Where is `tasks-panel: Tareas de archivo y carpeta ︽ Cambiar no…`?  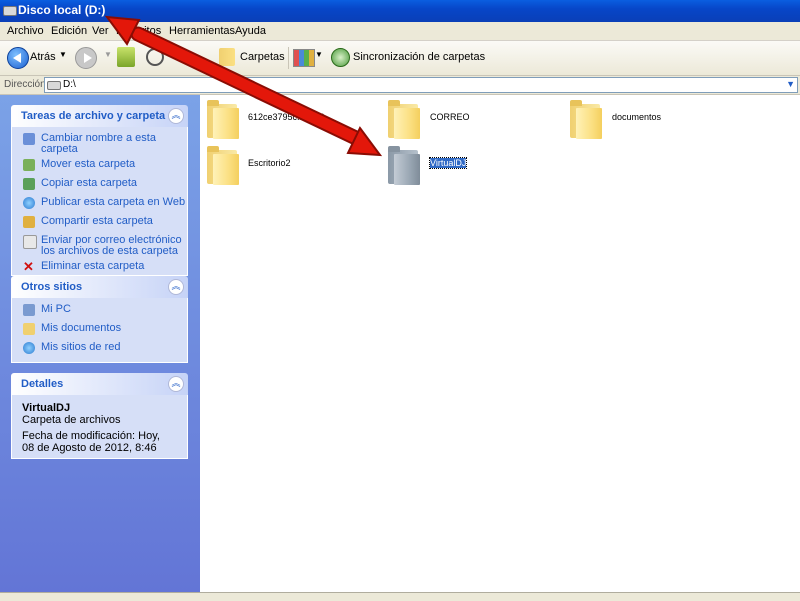
tasks-panel: Tareas de archivo y carpeta ︽ Cambiar no… is located at coordinates (99, 190).